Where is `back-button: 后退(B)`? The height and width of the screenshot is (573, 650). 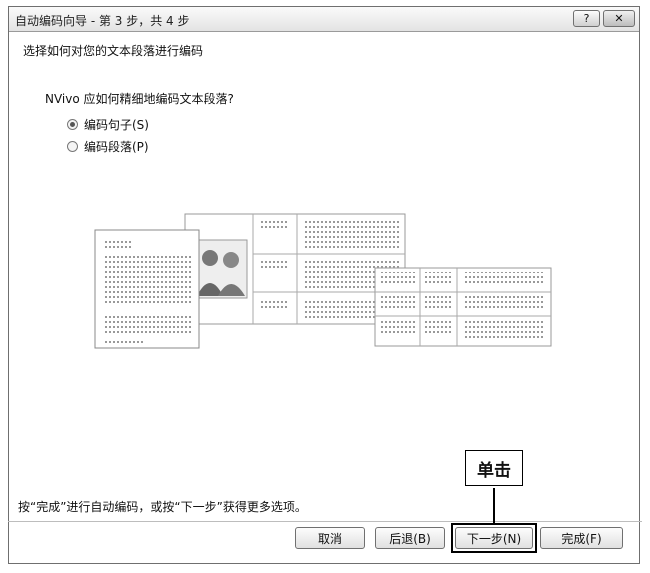
back-button: 后退(B) is located at coordinates (410, 538).